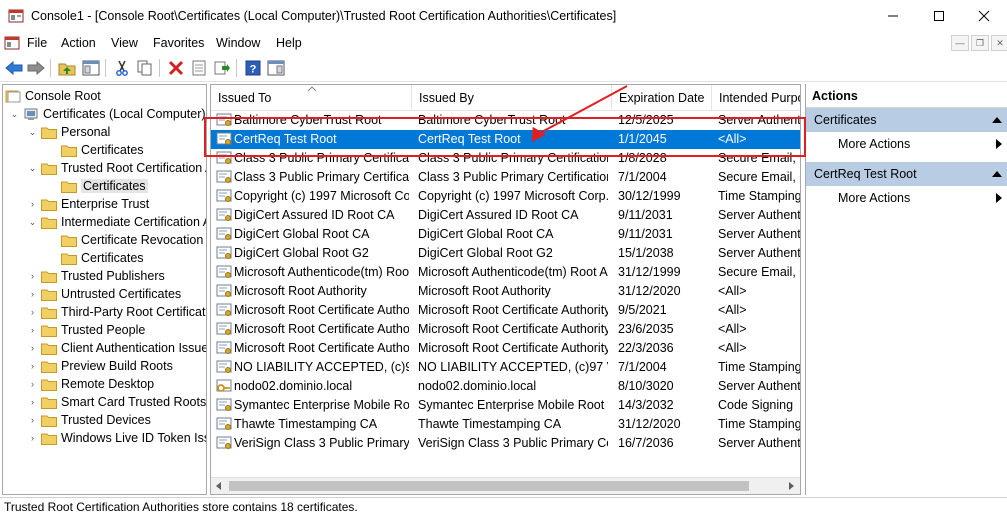  What do you see at coordinates (906, 174) in the screenshot?
I see `action-section-certreq-test-root: CertReq Test Root` at bounding box center [906, 174].